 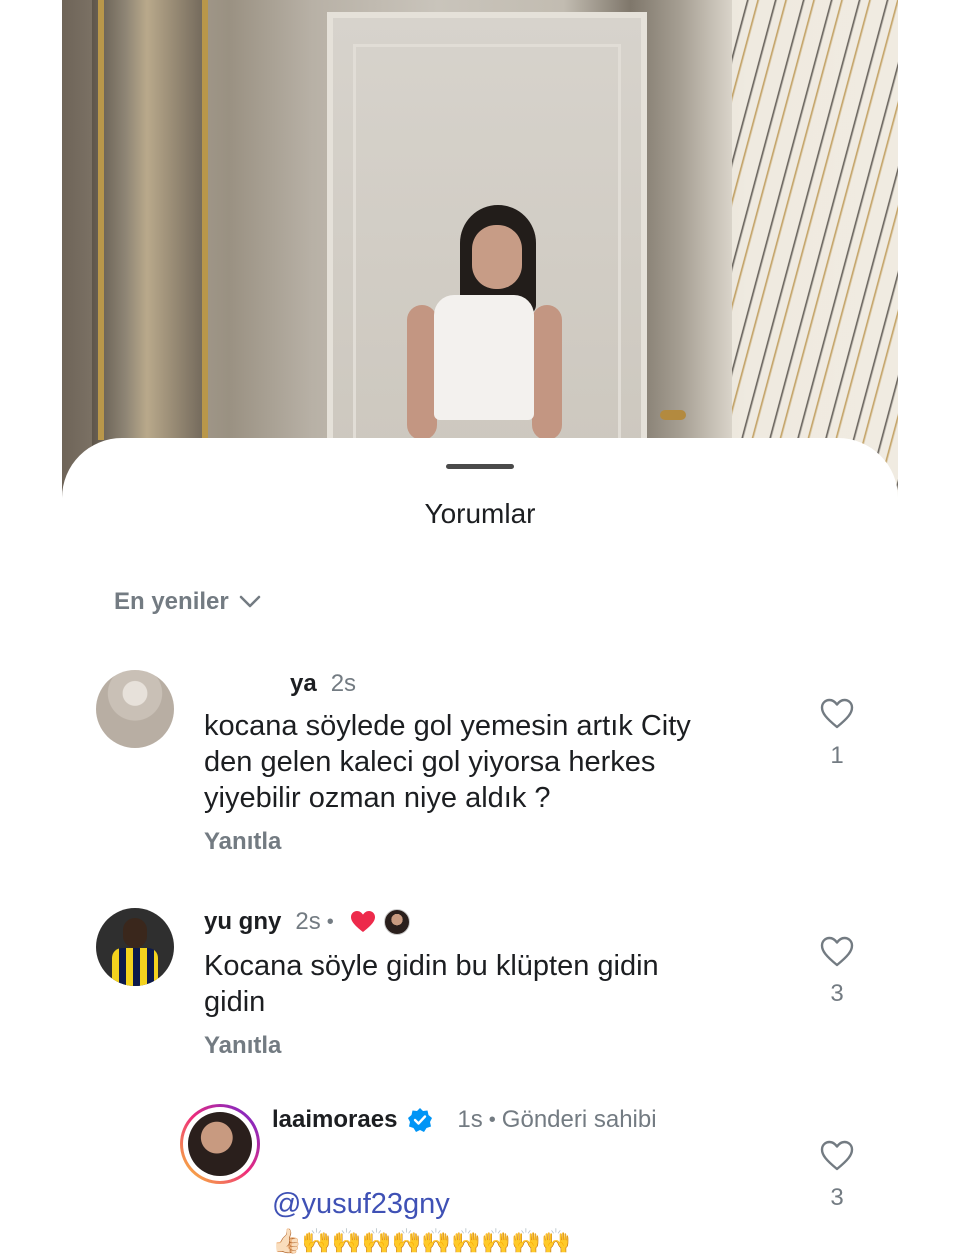 What do you see at coordinates (673, 415) in the screenshot?
I see `door-handle` at bounding box center [673, 415].